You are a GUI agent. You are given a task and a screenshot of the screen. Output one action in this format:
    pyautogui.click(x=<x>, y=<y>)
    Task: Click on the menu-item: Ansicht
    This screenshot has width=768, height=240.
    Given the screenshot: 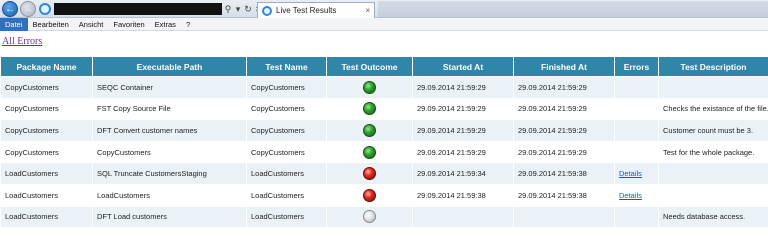 What is the action you would take?
    pyautogui.click(x=91, y=24)
    